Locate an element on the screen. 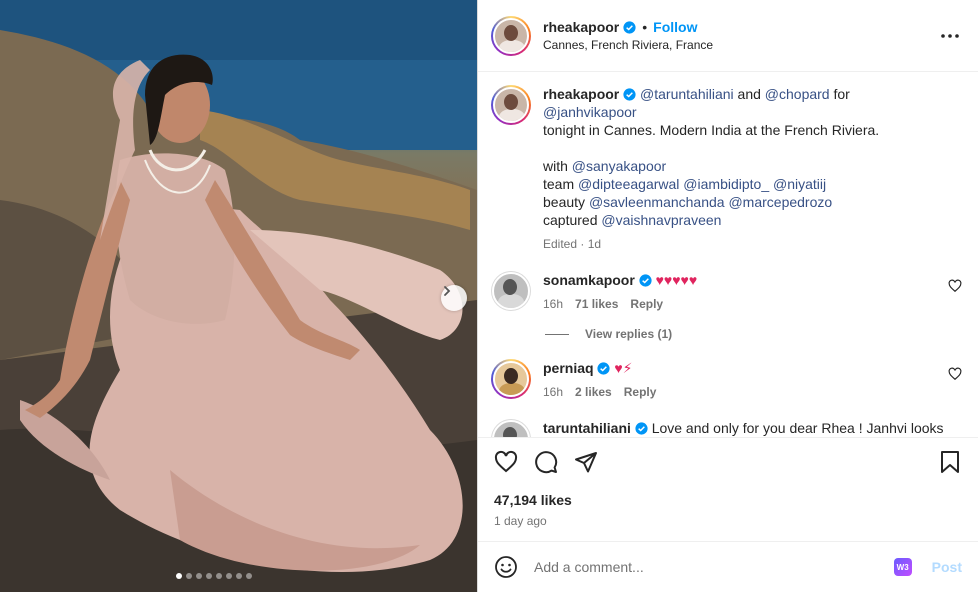 This screenshot has height=592, width=978. mention-link: @sanyakapoor is located at coordinates (619, 166).